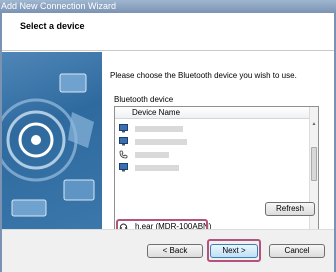 The width and height of the screenshot is (336, 272). What do you see at coordinates (290, 209) in the screenshot?
I see `refresh-button: Refresh` at bounding box center [290, 209].